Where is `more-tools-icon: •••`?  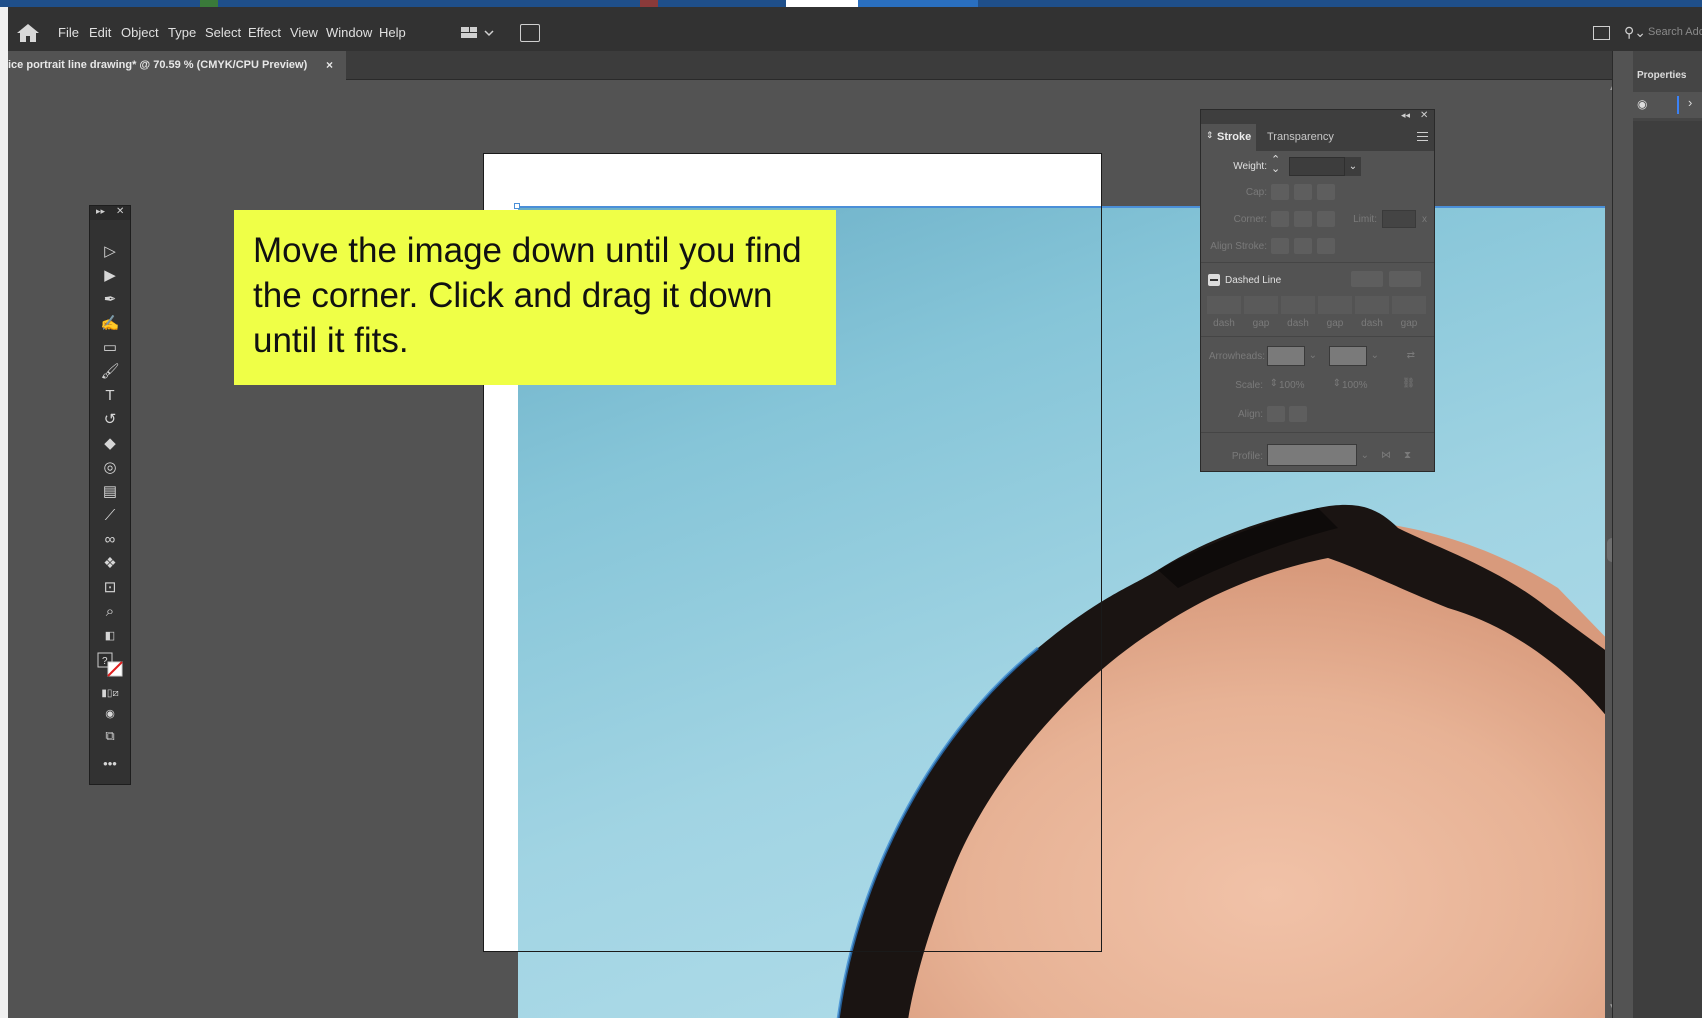
more-tools-icon: ••• is located at coordinates (110, 764).